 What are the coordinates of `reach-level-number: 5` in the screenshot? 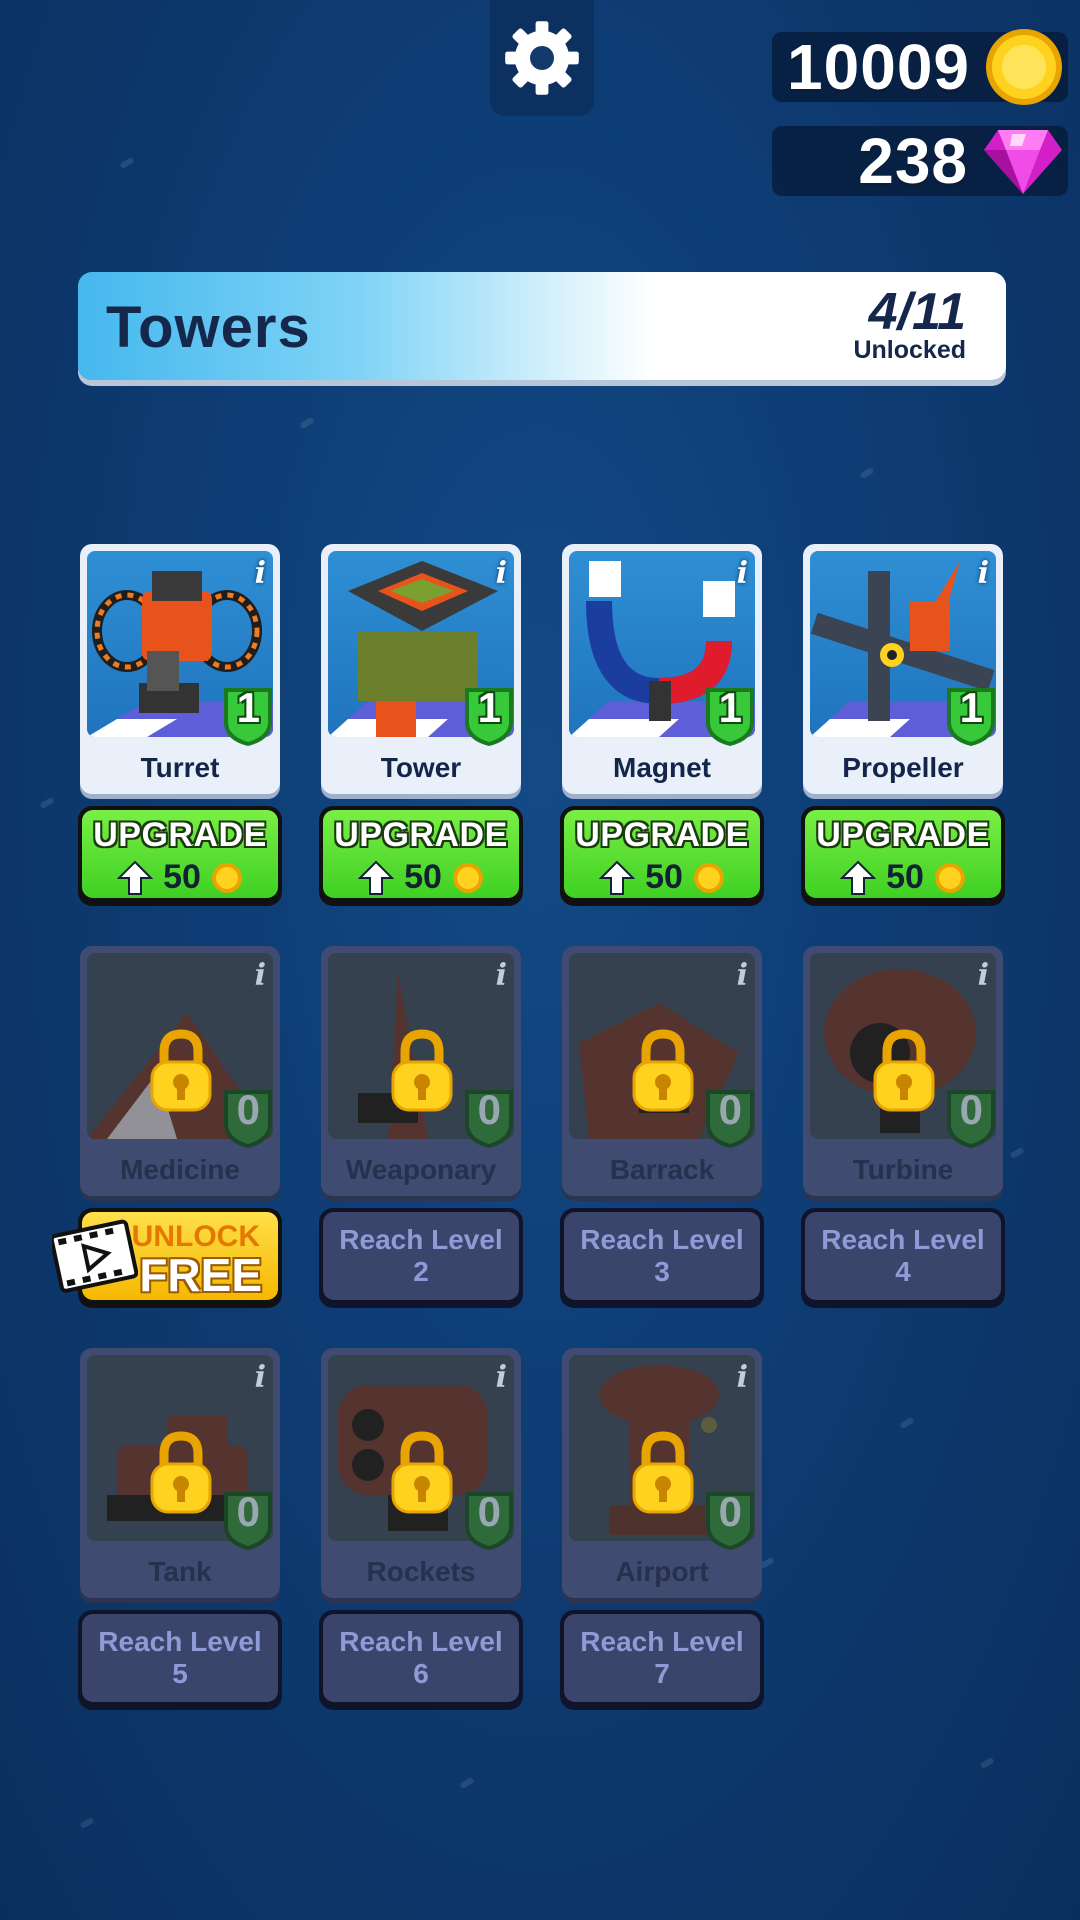 It's located at (180, 1673).